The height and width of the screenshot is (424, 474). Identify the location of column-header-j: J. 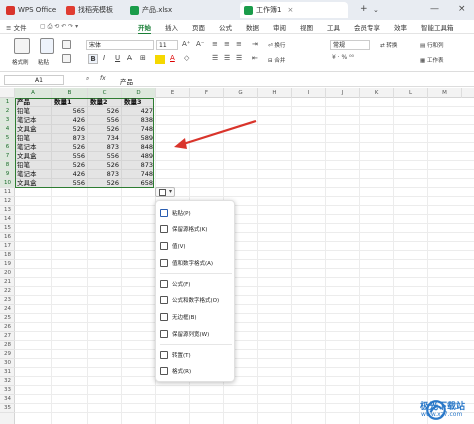
(343, 93).